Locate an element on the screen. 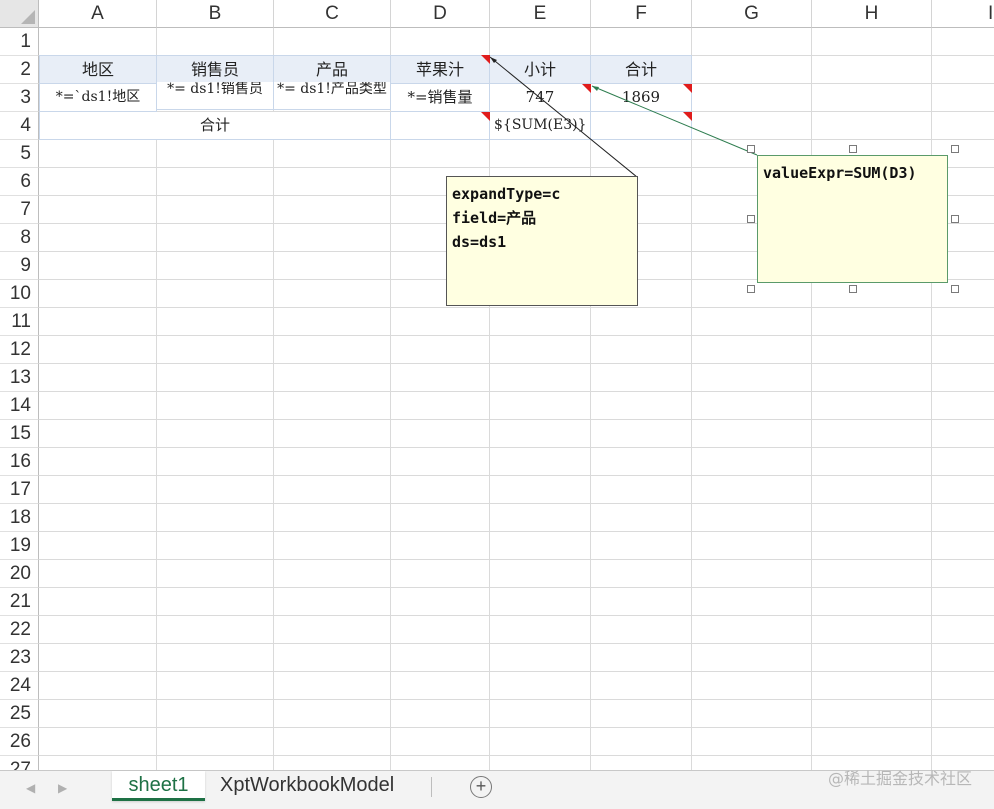 The height and width of the screenshot is (809, 994). comment1-line3: ds=ds1 is located at coordinates (479, 242).